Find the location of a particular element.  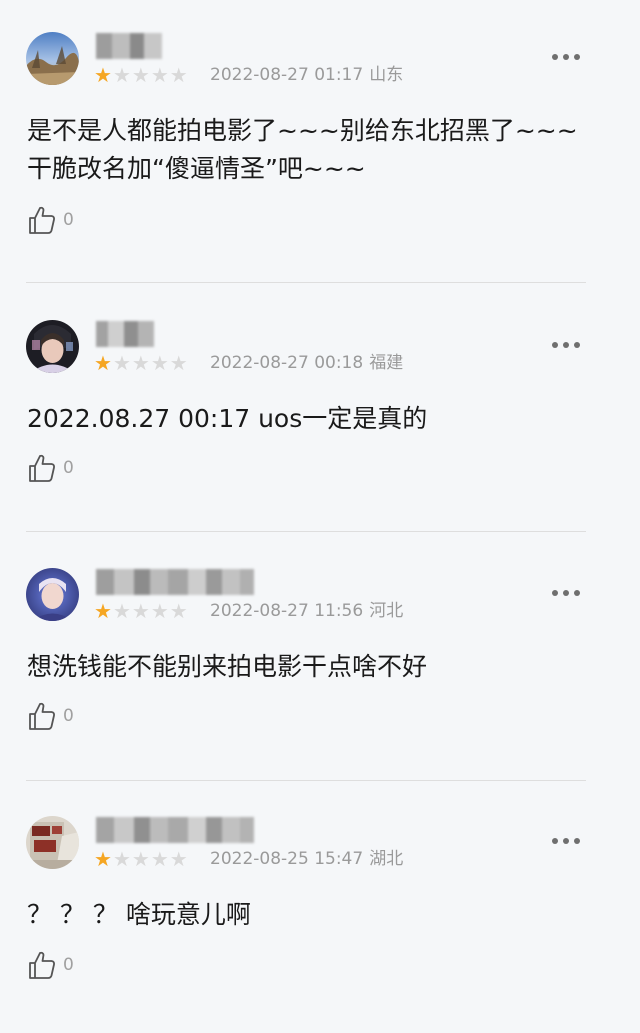

comment-text: ？ ？ ？ 啥玩意儿啊 is located at coordinates (139, 914).